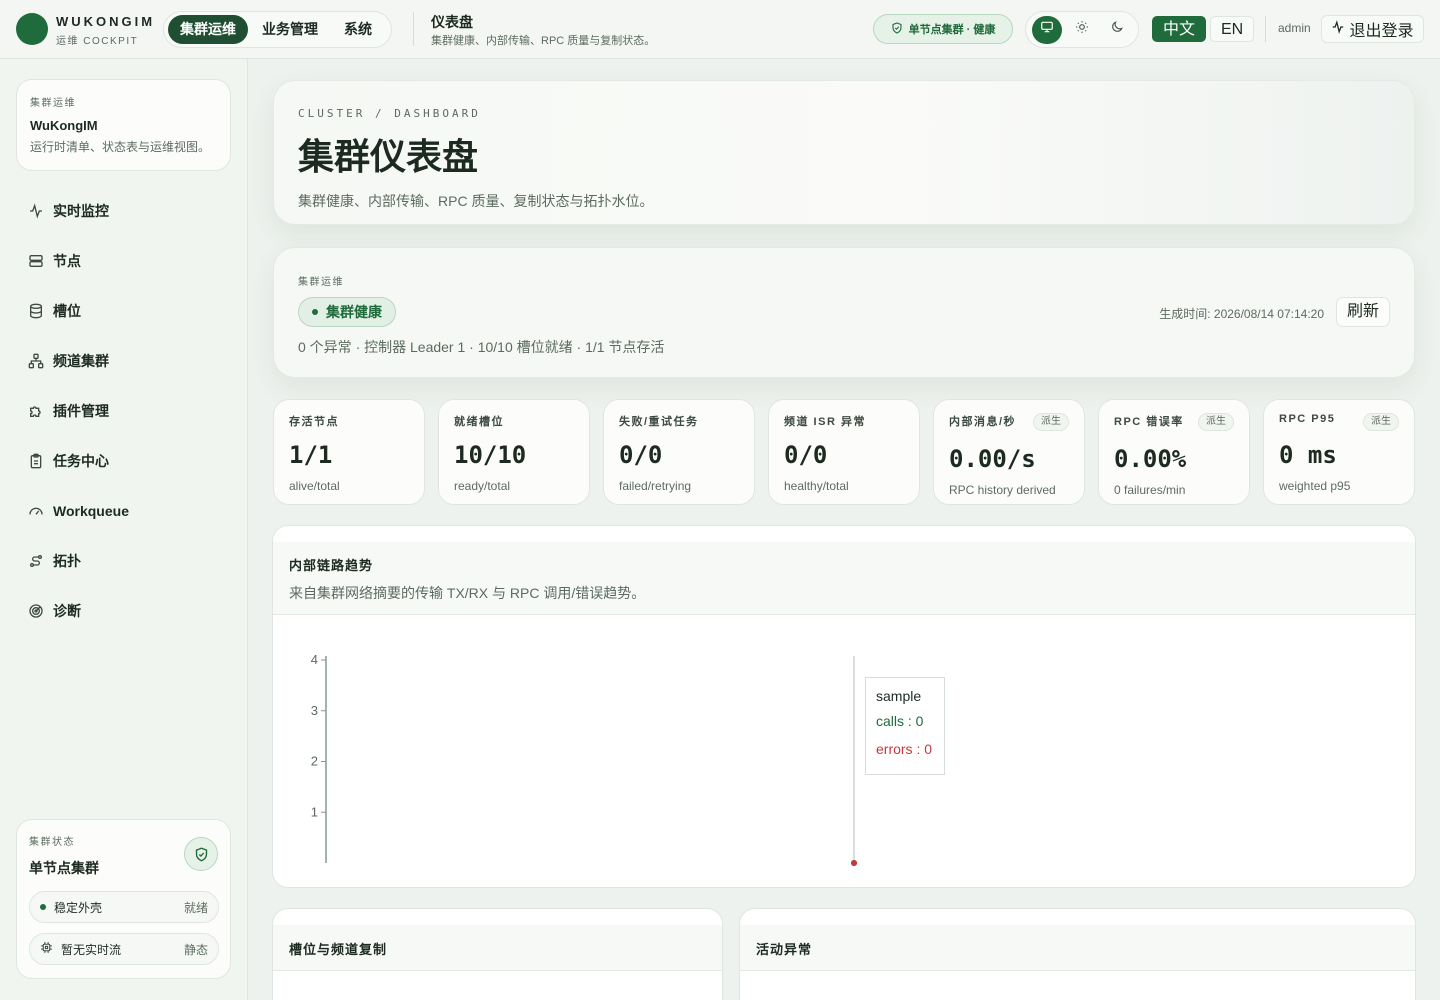 The image size is (1440, 1000). What do you see at coordinates (311, 455) in the screenshot?
I see `metric-value: 1/1` at bounding box center [311, 455].